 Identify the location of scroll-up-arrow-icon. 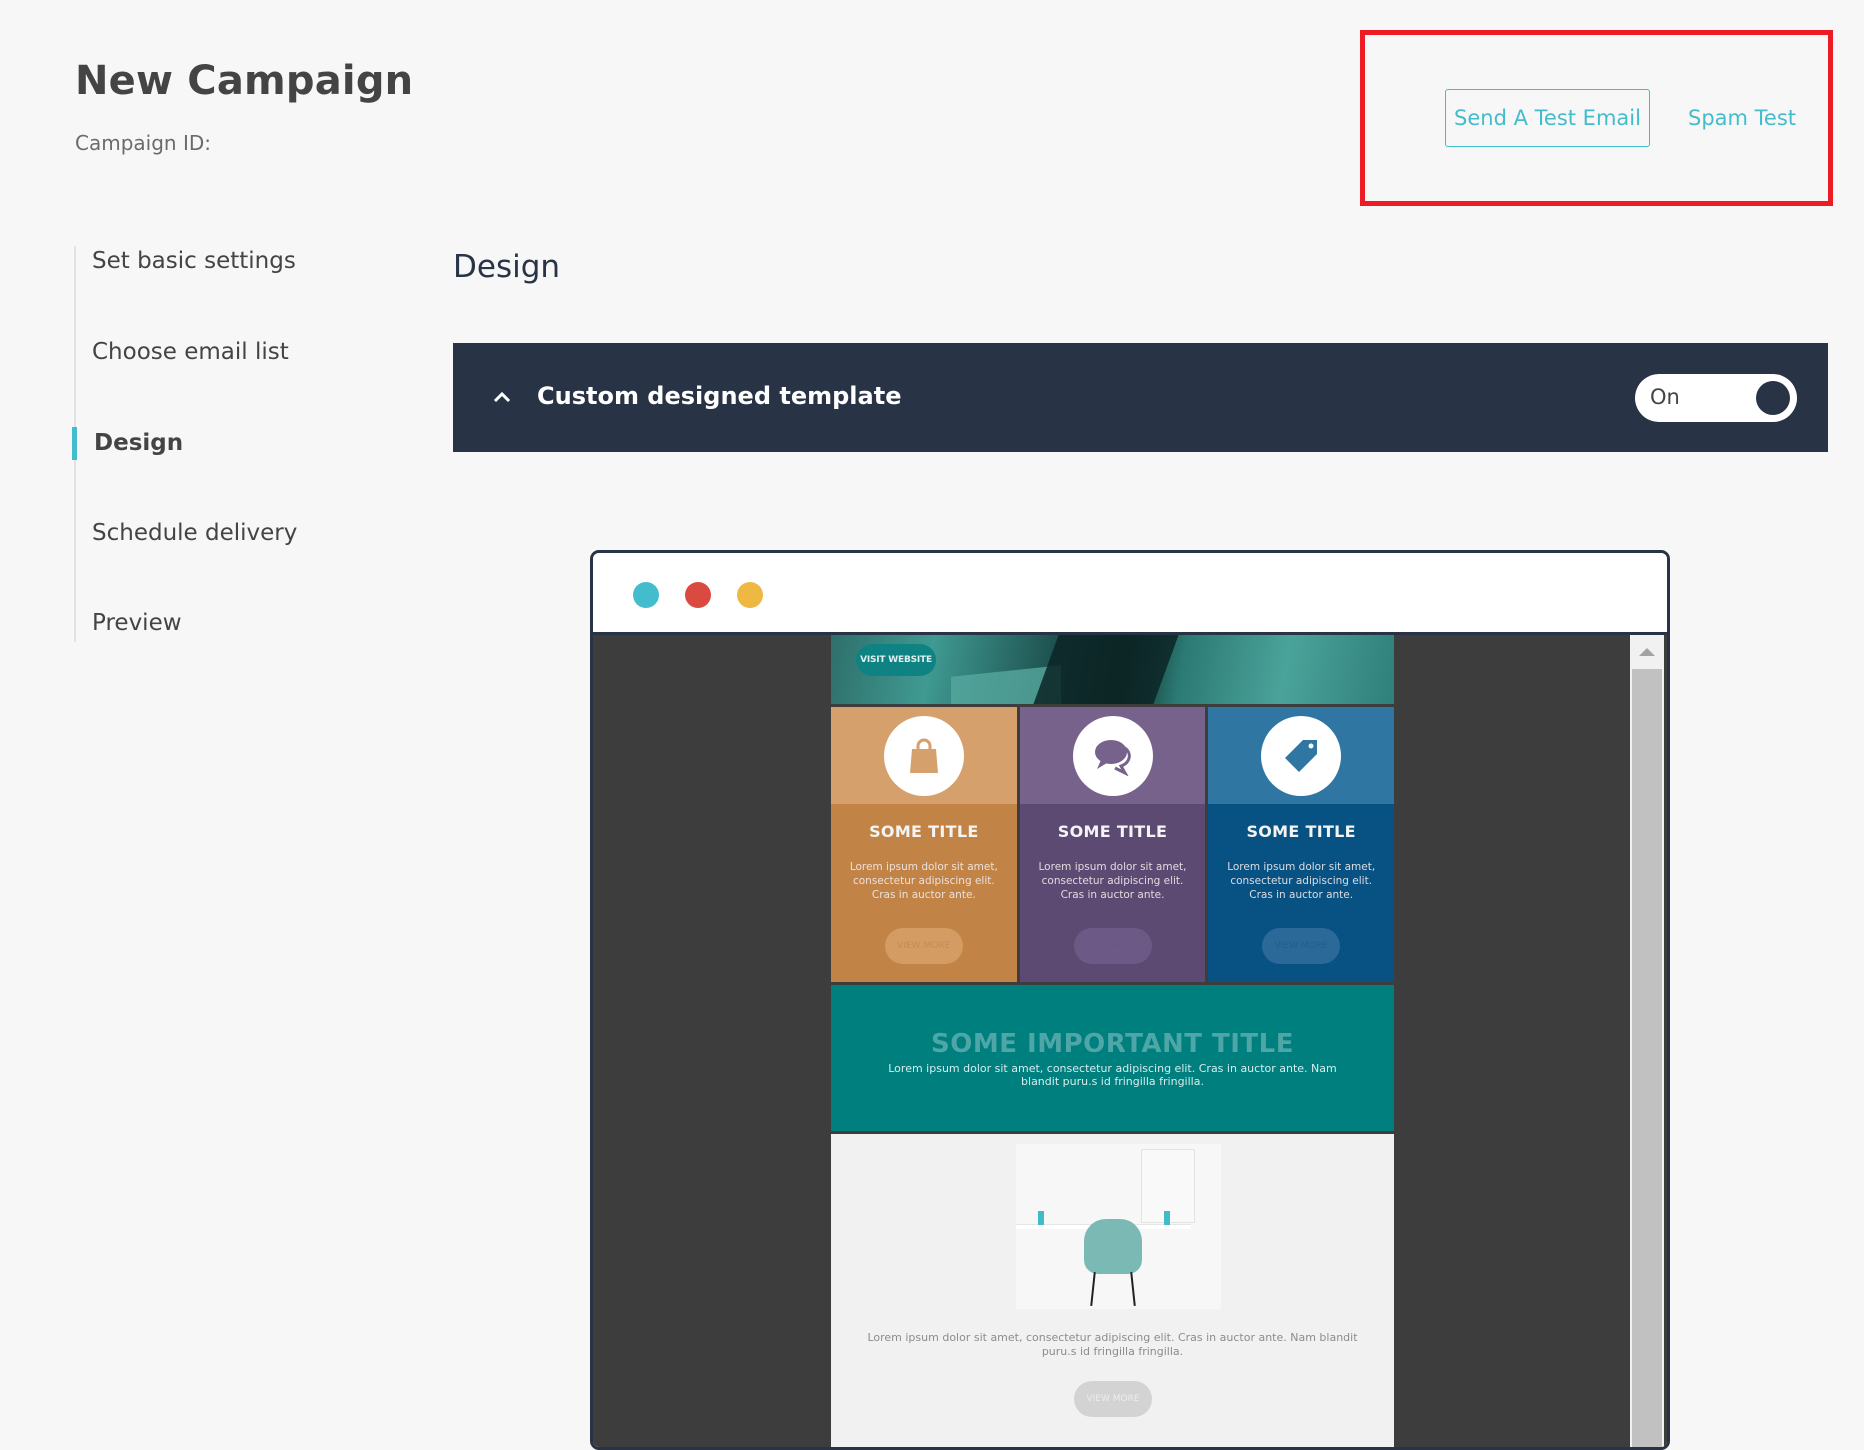
(1647, 652).